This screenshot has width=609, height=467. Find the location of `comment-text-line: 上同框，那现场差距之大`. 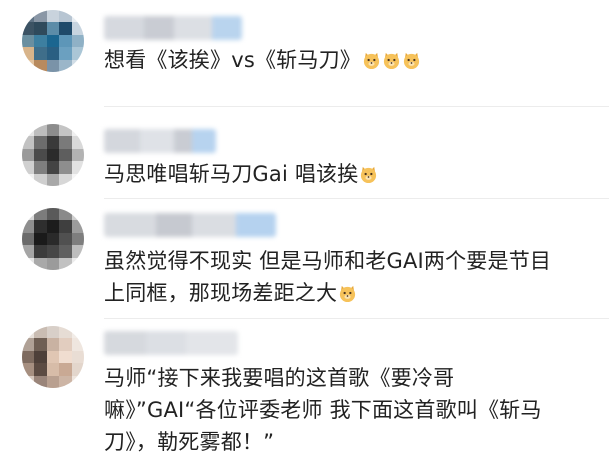

comment-text-line: 上同框，那现场差距之大 is located at coordinates (221, 293).